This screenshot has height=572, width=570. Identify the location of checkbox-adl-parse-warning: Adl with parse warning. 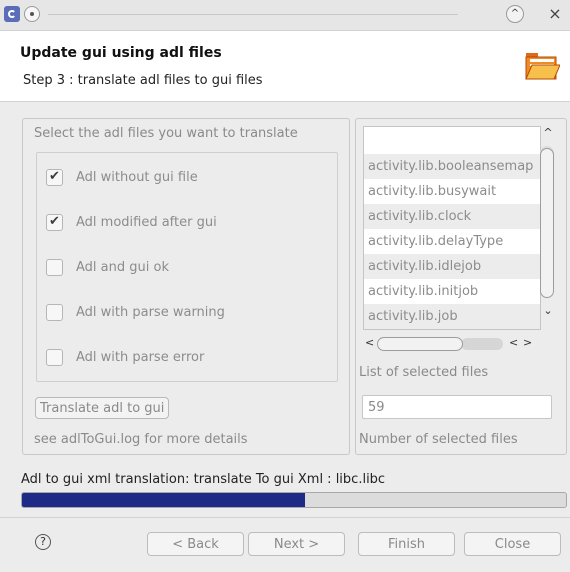
(135, 312).